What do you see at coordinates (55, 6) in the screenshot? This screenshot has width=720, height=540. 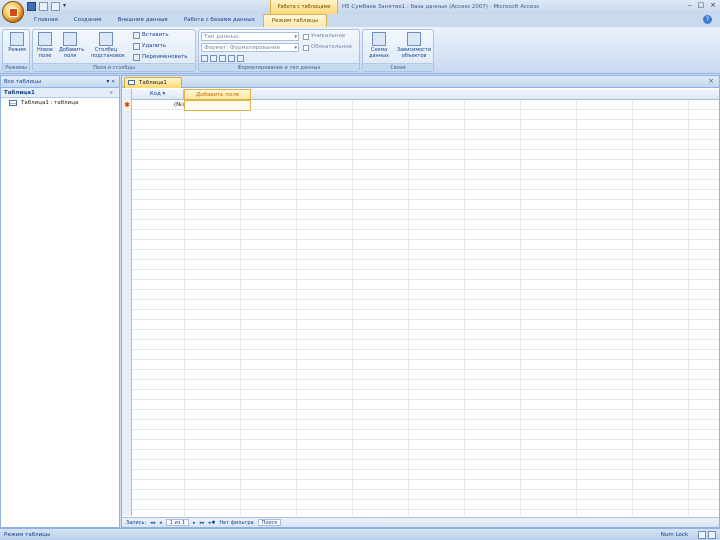 I see `redo-icon` at bounding box center [55, 6].